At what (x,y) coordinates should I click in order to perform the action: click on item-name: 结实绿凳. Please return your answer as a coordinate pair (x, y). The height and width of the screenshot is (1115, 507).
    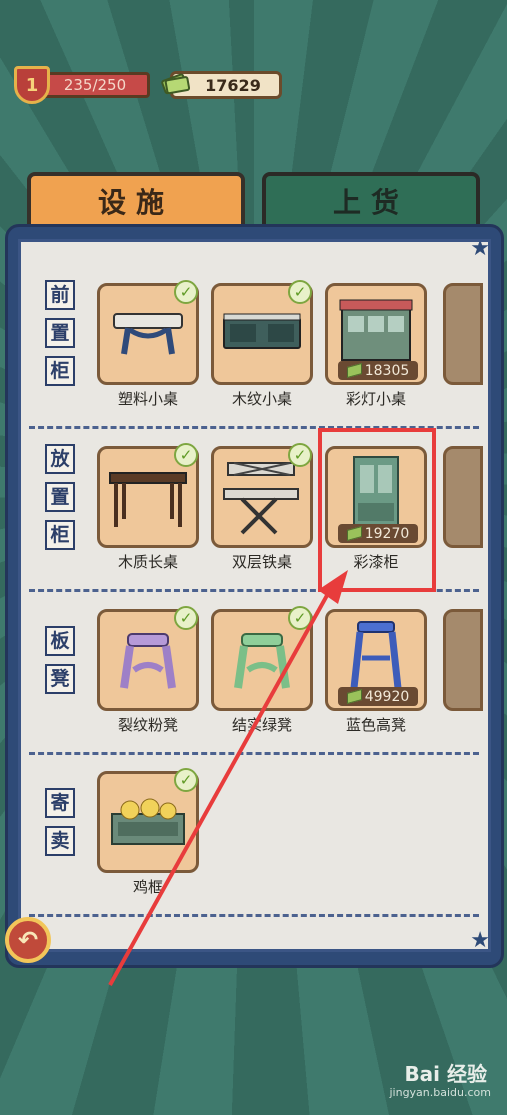
    Looking at the image, I should click on (261, 725).